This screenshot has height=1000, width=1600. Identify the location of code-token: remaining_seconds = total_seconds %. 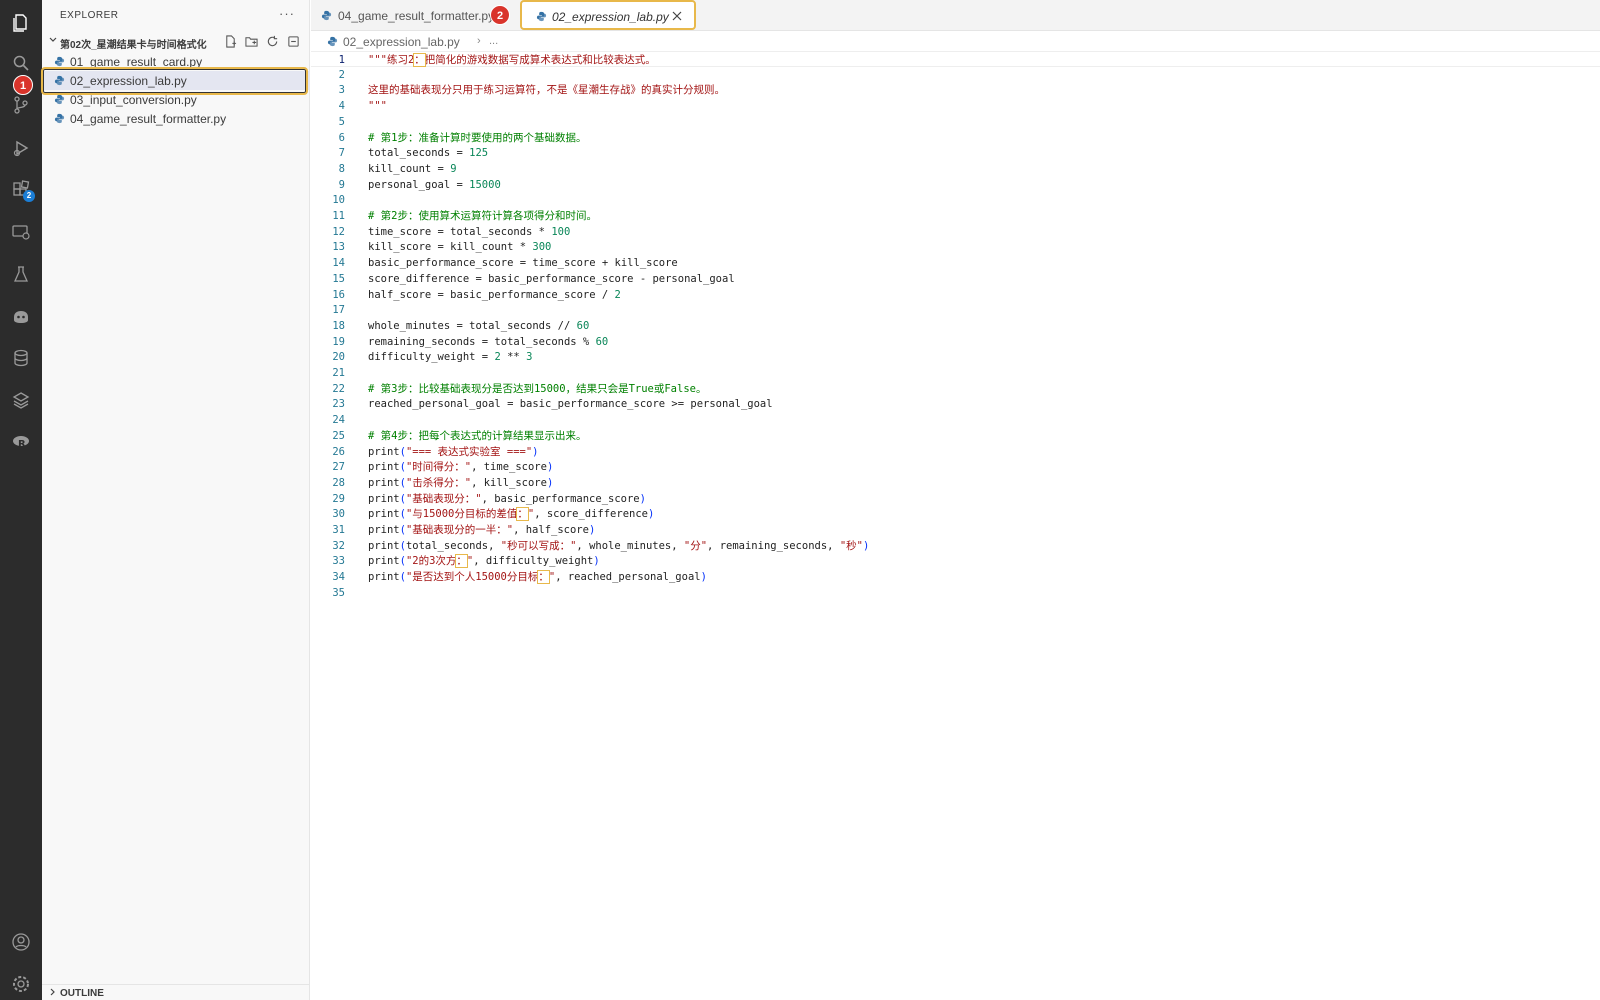
(482, 341).